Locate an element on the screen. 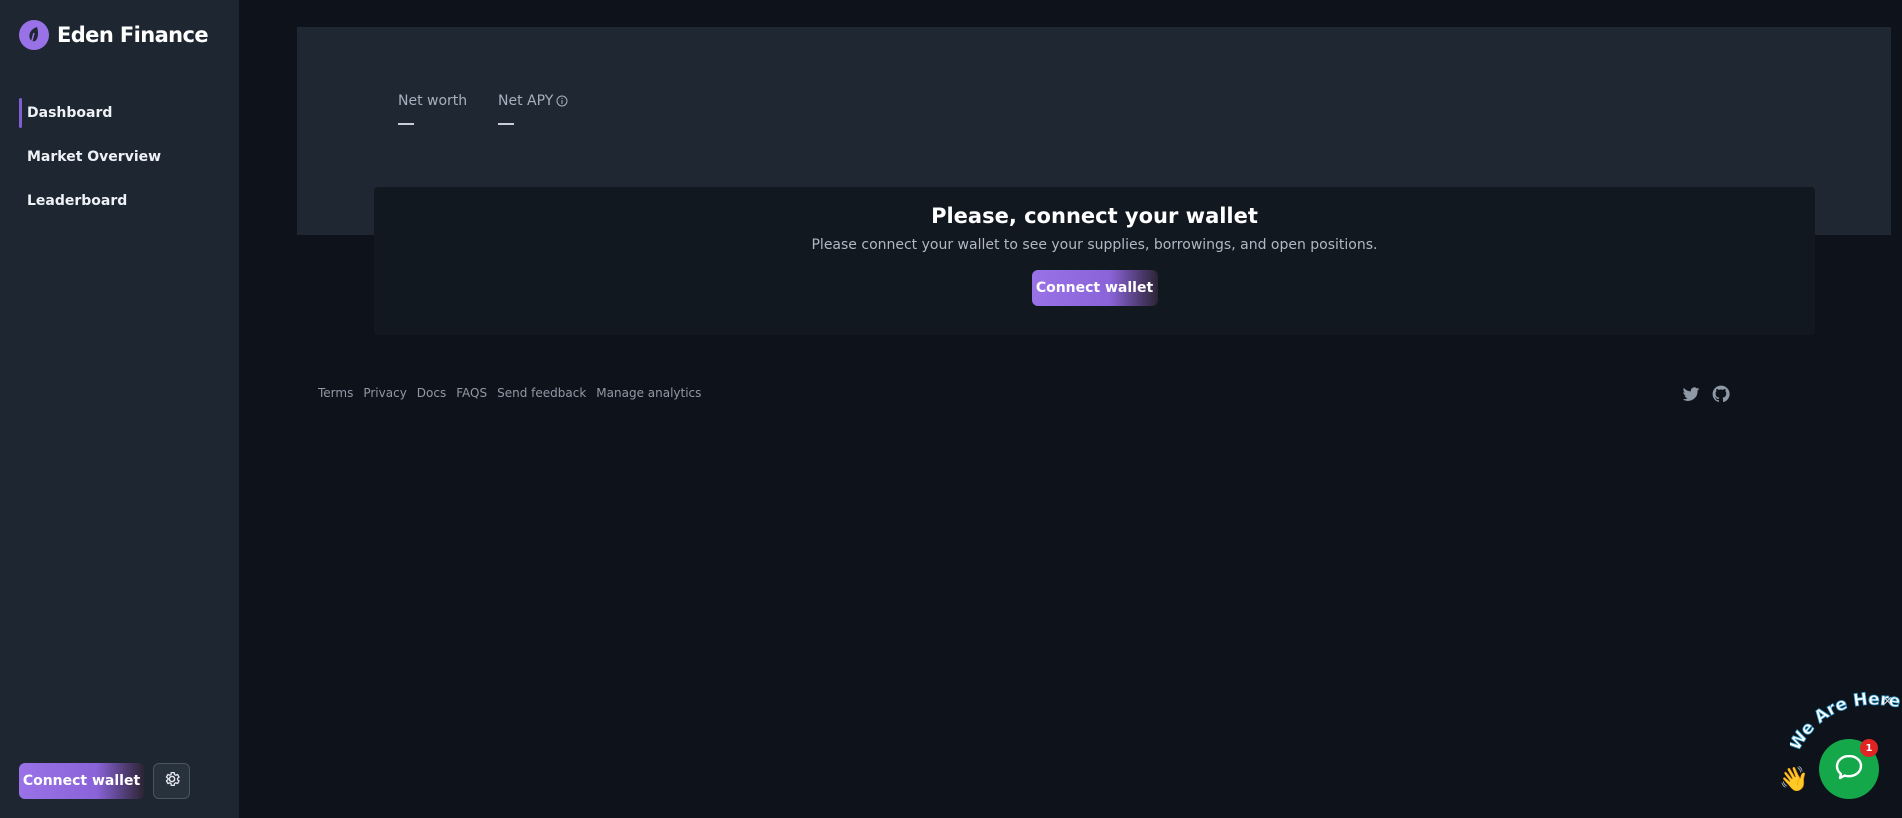 This screenshot has width=1902, height=818. net-worth-label: Net worth is located at coordinates (433, 101).